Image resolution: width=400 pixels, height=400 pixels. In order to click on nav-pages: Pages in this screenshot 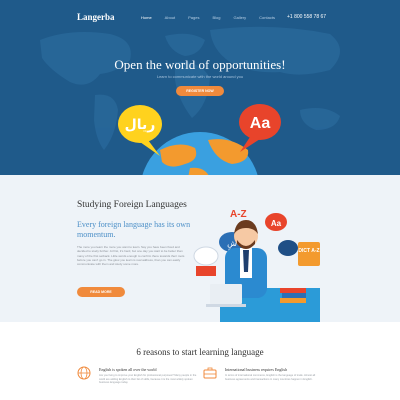, I will do `click(193, 17)`.